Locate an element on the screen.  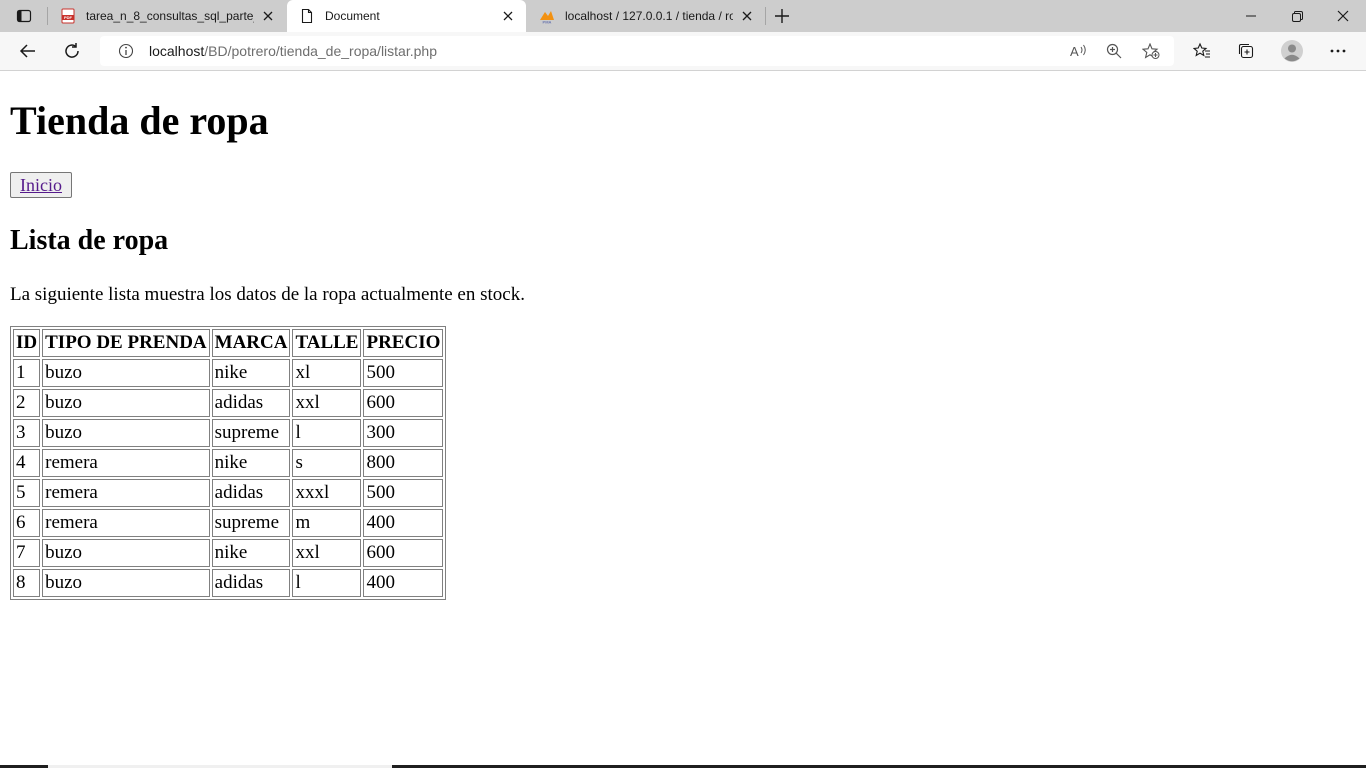
more-icon is located at coordinates (1338, 51).